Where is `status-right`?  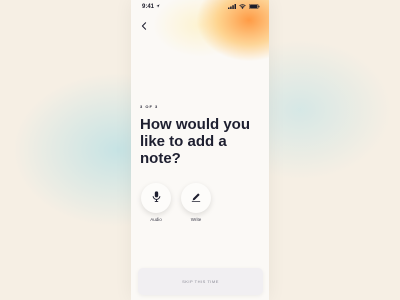
status-right is located at coordinates (244, 7).